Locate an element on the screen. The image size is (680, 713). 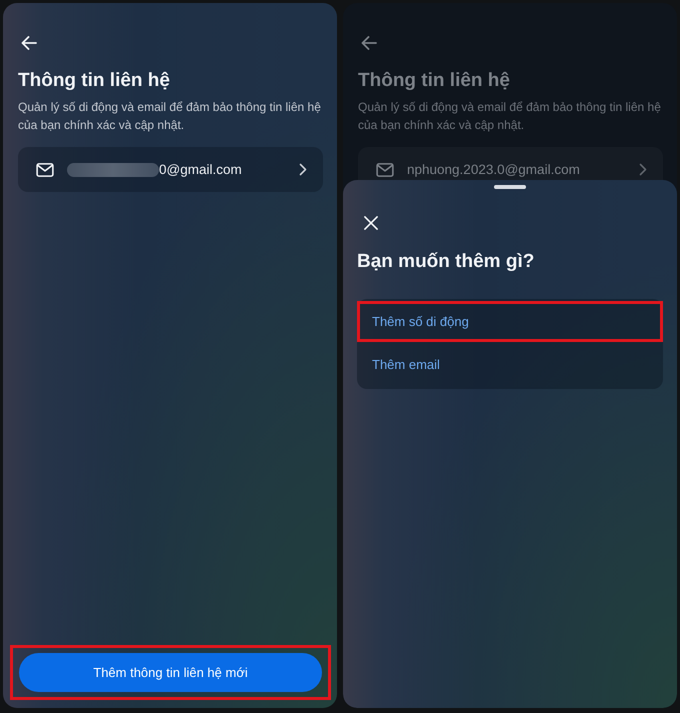
drag-handle is located at coordinates (510, 187).